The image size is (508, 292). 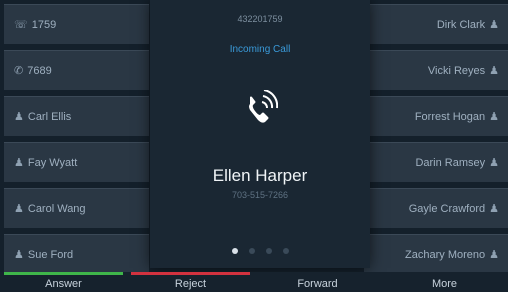 I want to click on contact-key-gayle-crawford: Gayle Crawford ♟, so click(x=436, y=208).